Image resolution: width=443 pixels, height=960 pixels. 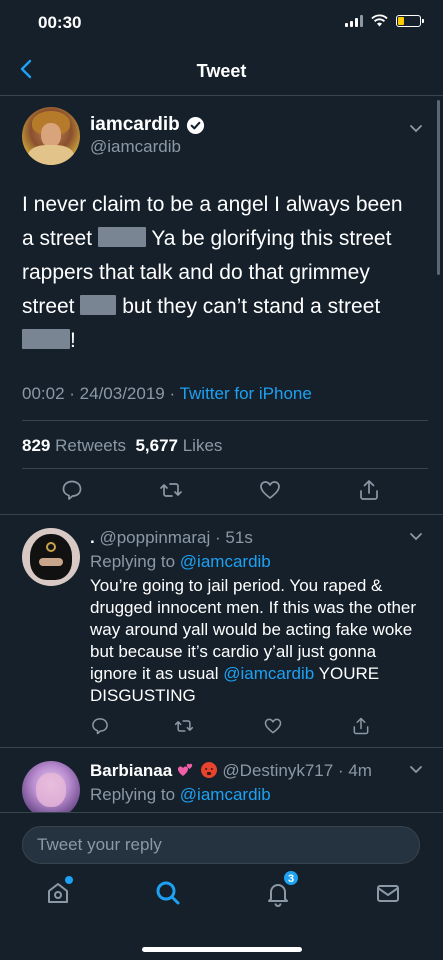 What do you see at coordinates (379, 20) in the screenshot?
I see `wifi-icon` at bounding box center [379, 20].